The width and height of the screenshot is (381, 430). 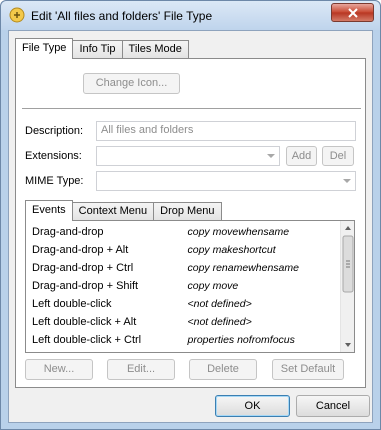 I want to click on ok-button: OK, so click(x=252, y=406).